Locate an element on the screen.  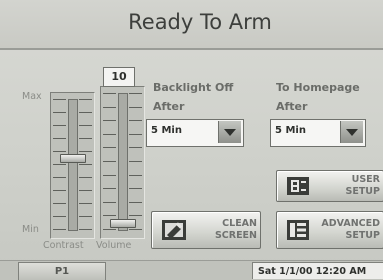
volume-slider is located at coordinates (122, 162).